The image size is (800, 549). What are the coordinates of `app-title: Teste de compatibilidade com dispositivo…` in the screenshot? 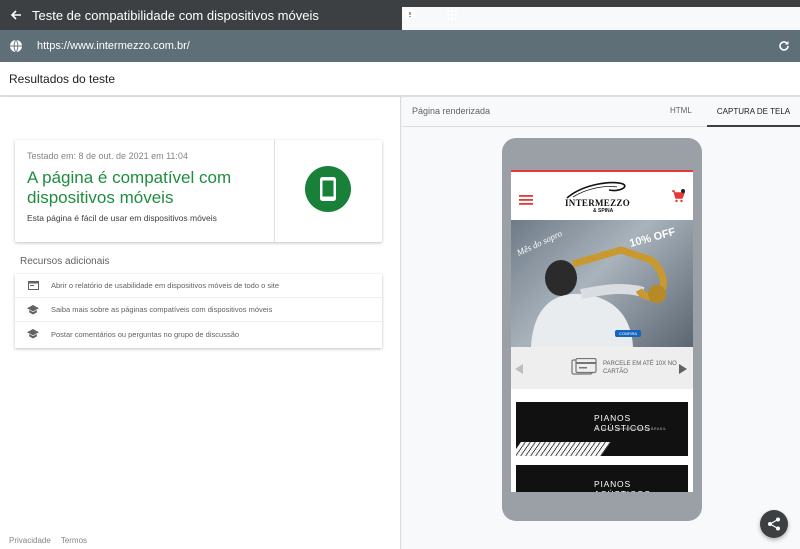 It's located at (175, 15).